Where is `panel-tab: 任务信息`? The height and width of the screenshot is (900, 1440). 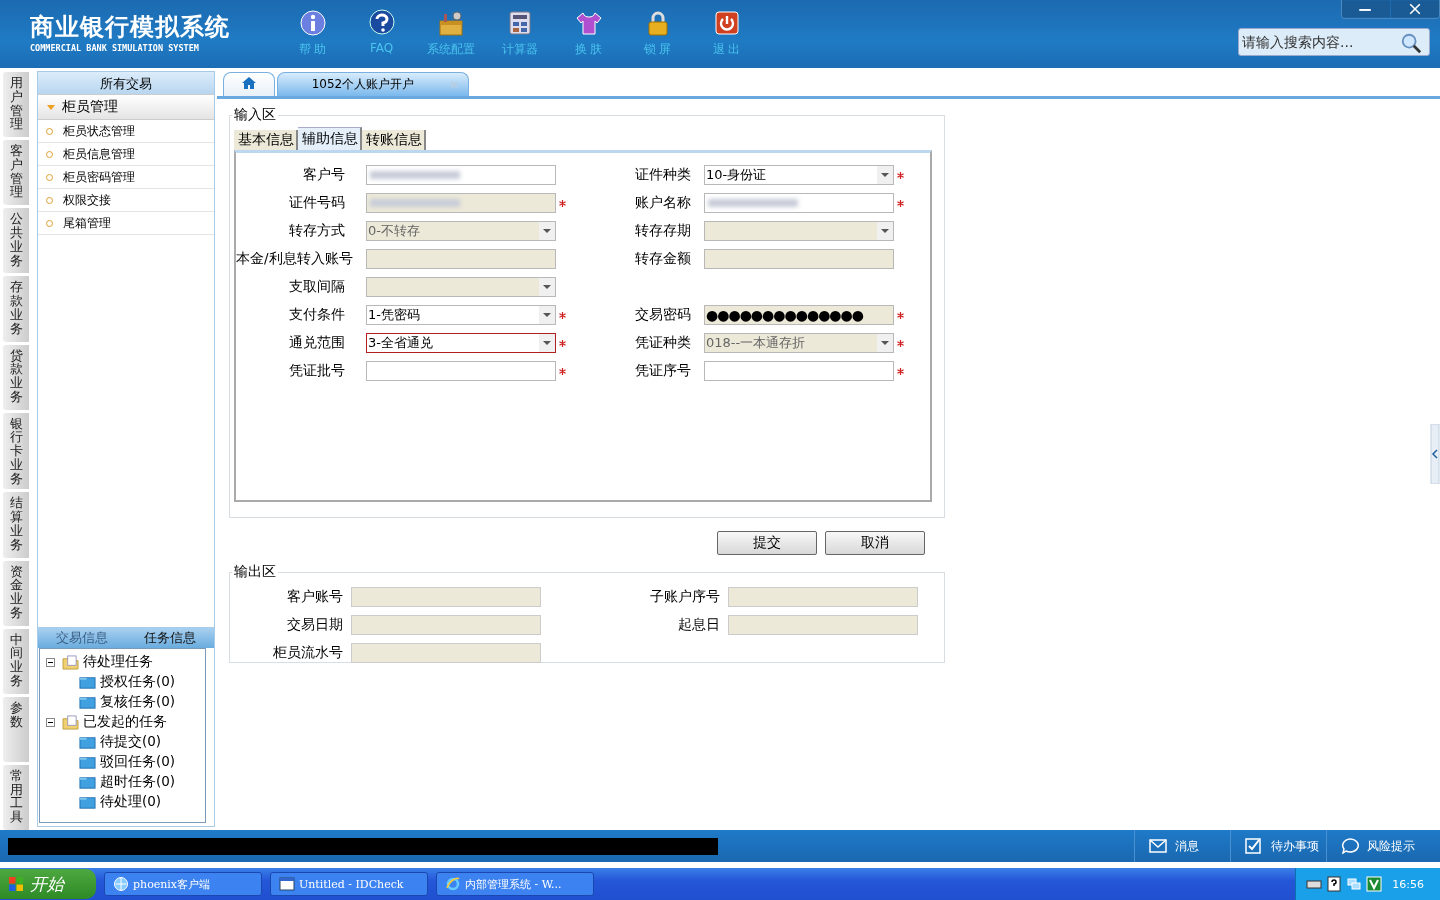
panel-tab: 任务信息 is located at coordinates (170, 638).